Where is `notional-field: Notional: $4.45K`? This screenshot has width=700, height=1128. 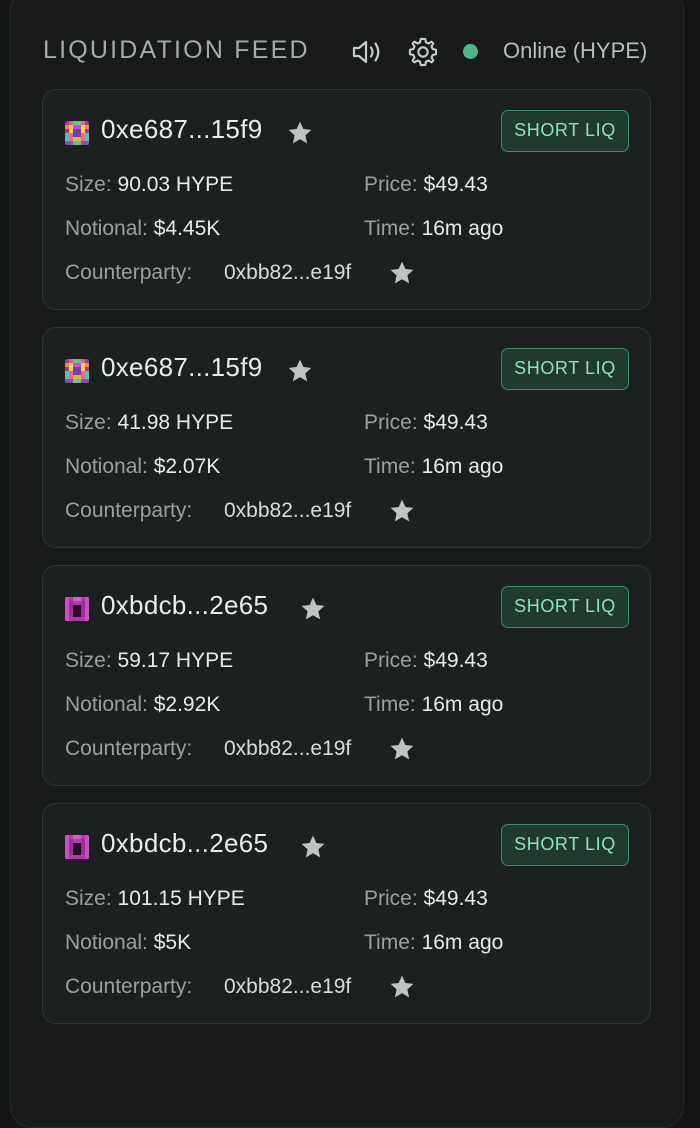
notional-field: Notional: $4.45K is located at coordinates (142, 229).